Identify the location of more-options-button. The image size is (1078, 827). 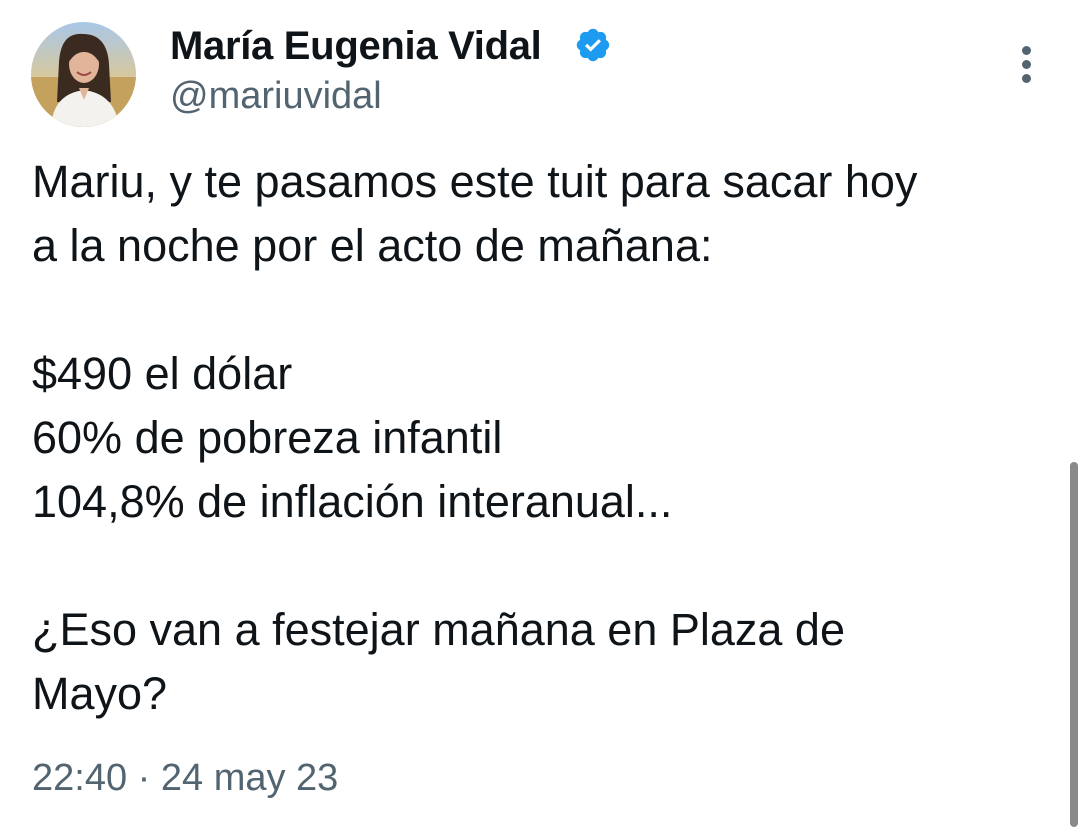
(1027, 64).